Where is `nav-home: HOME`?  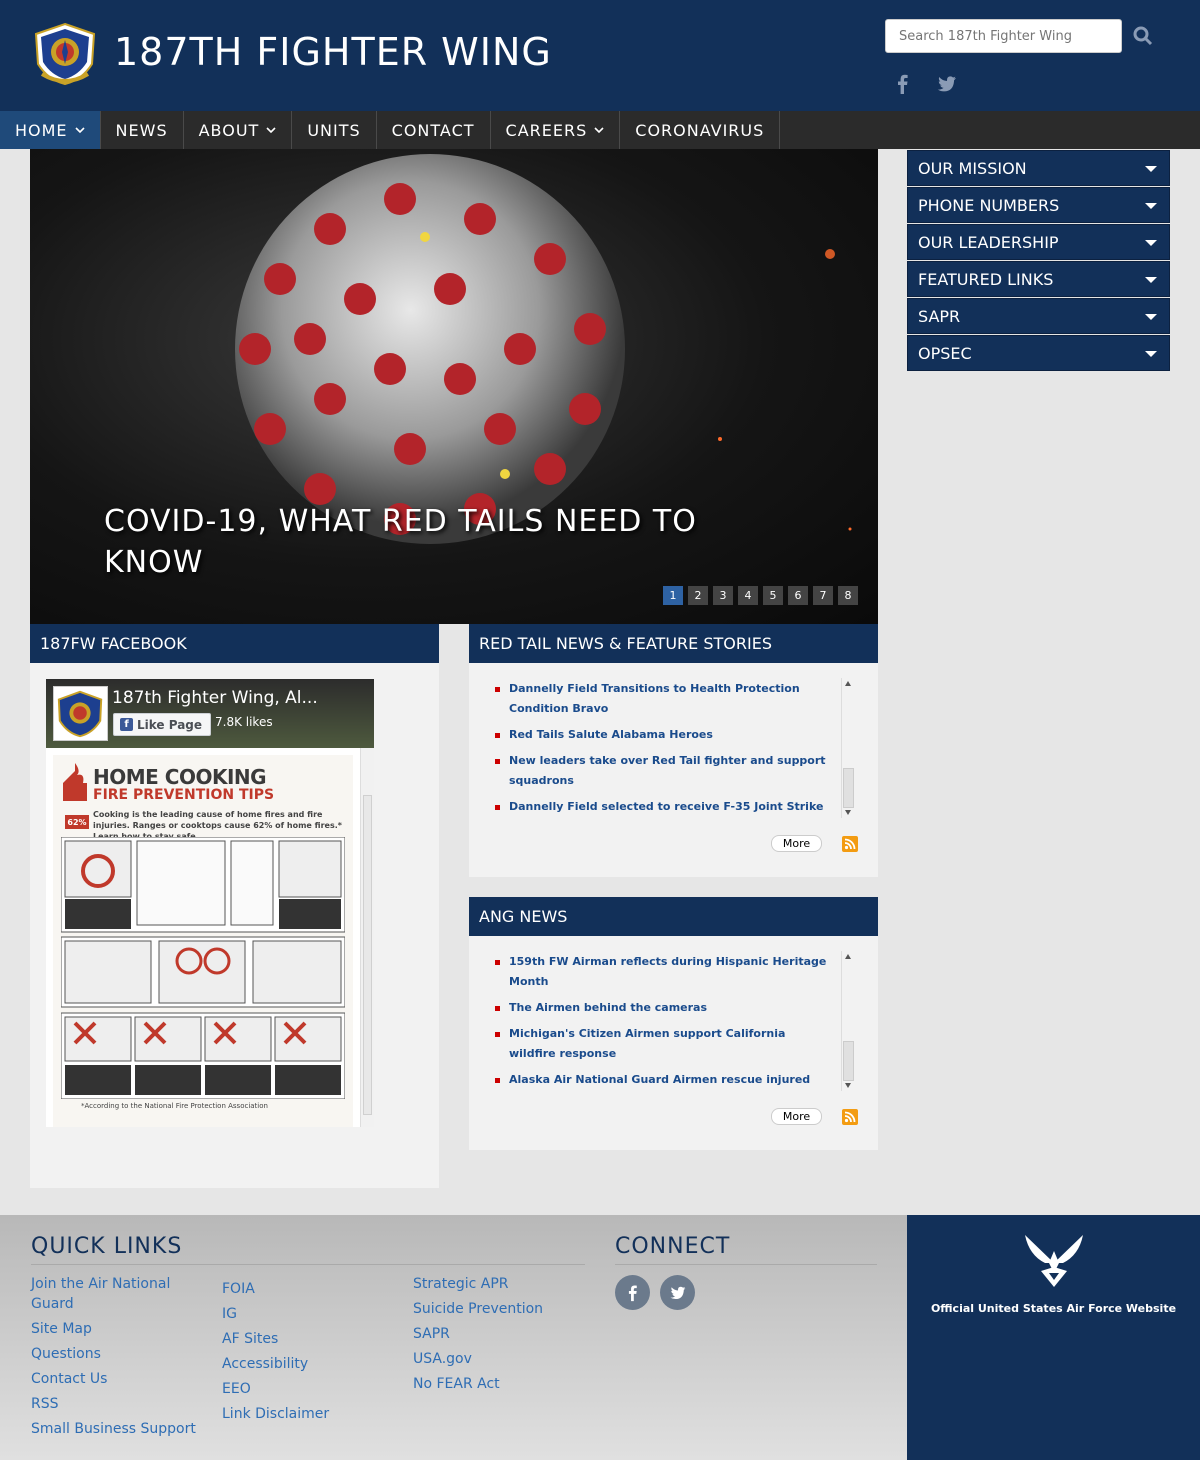
nav-home: HOME is located at coordinates (50, 130).